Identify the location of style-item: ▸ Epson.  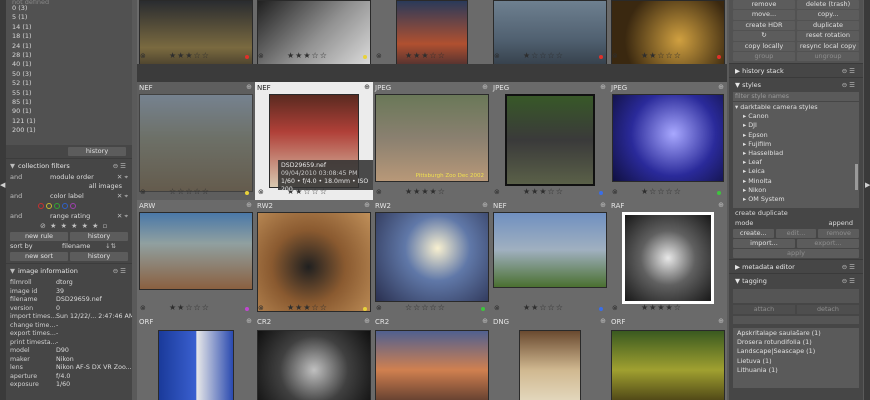
(796, 135).